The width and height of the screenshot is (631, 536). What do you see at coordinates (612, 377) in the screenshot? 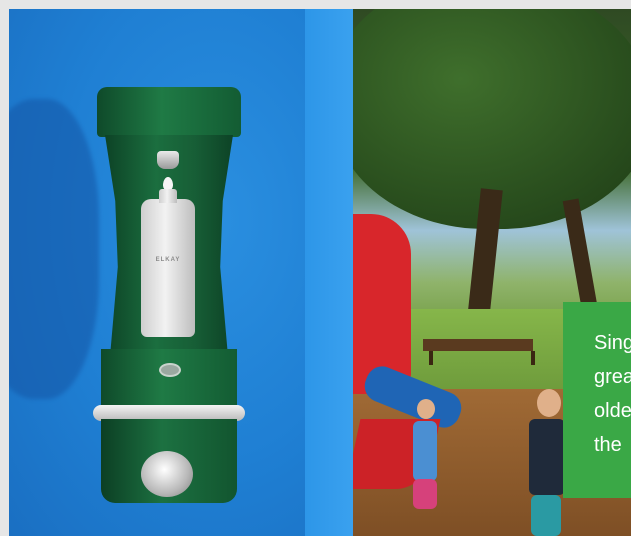
I see `caption-line: grea` at bounding box center [612, 377].